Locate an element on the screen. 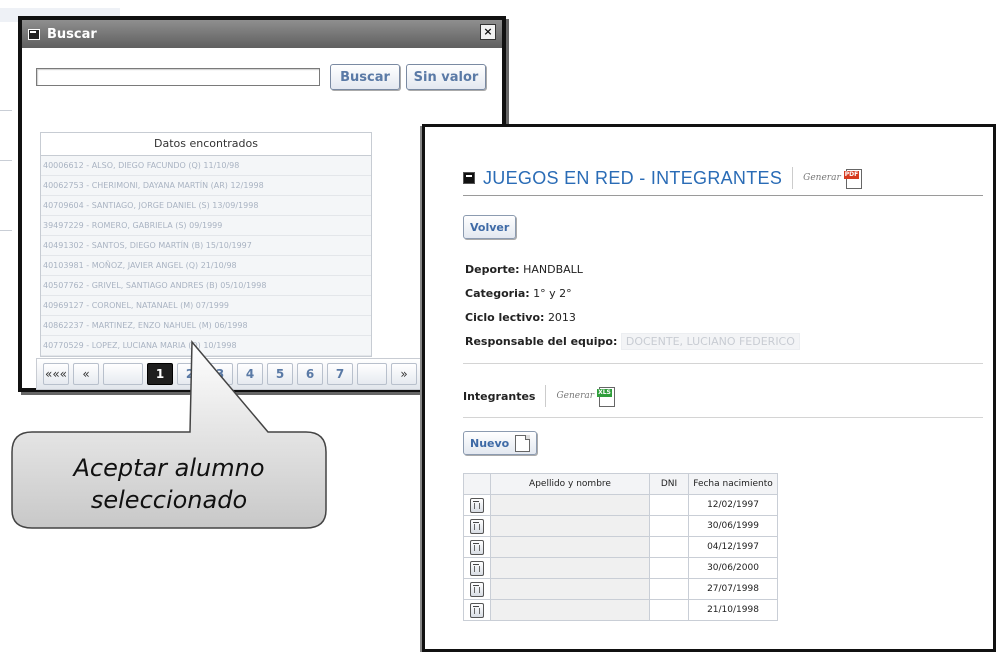  page-1-button: 1 is located at coordinates (160, 374).